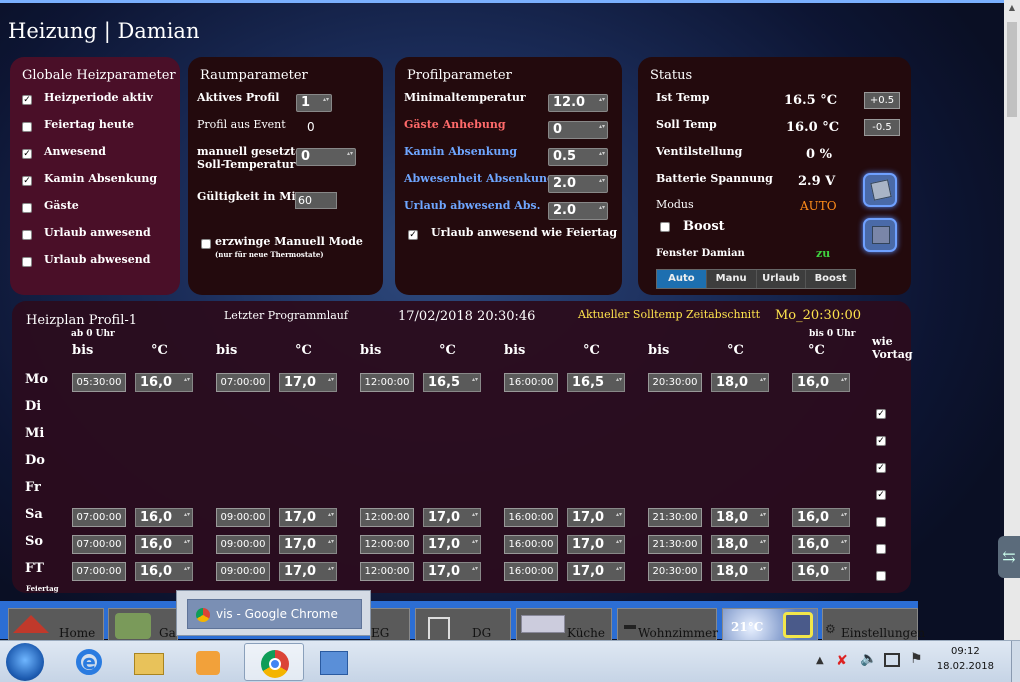  Describe the element at coordinates (578, 157) in the screenshot. I see `kamin-select: 0.5` at that location.